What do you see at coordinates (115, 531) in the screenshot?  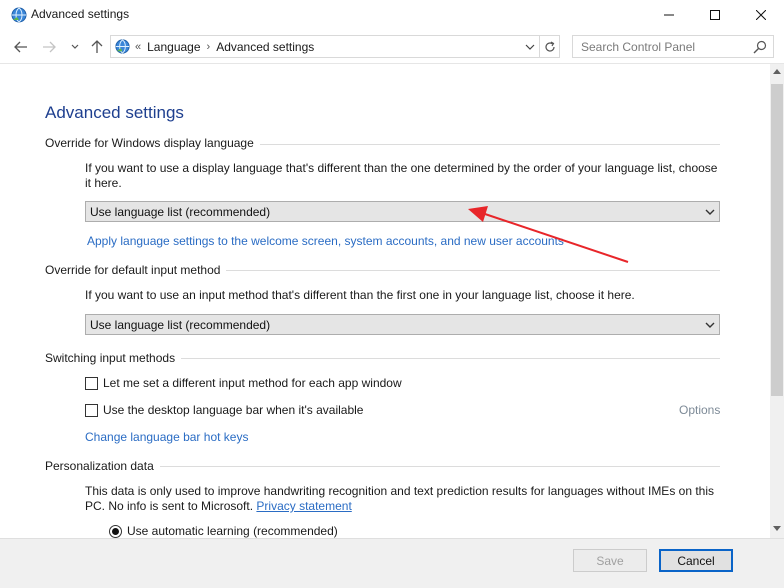 I see `automatic-learning-radio` at bounding box center [115, 531].